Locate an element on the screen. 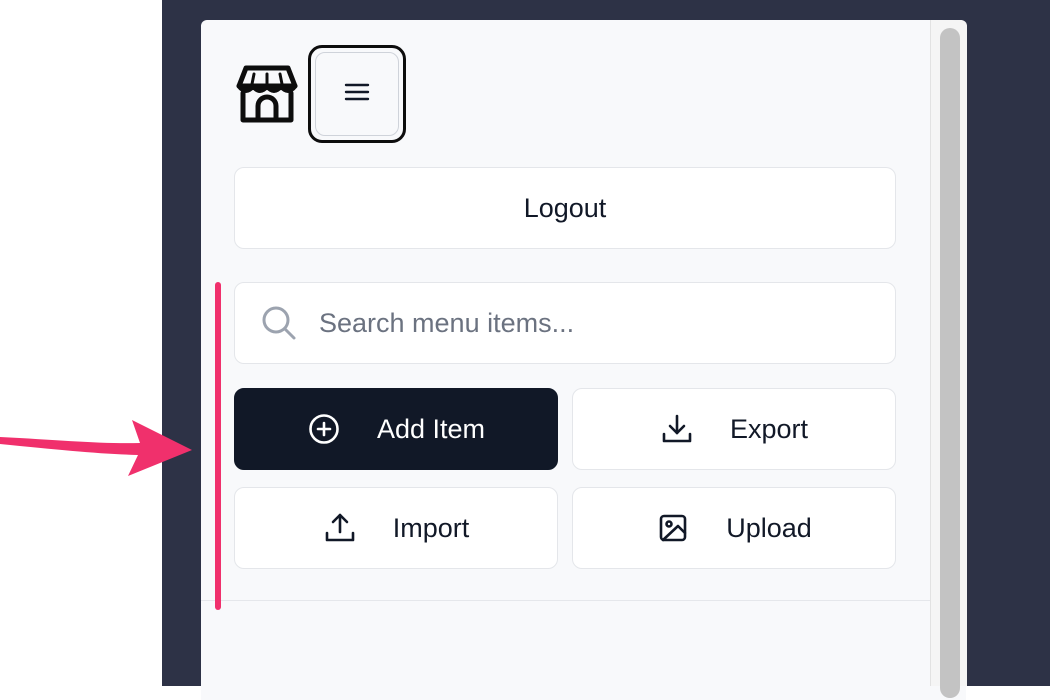  search-input is located at coordinates (589, 323).